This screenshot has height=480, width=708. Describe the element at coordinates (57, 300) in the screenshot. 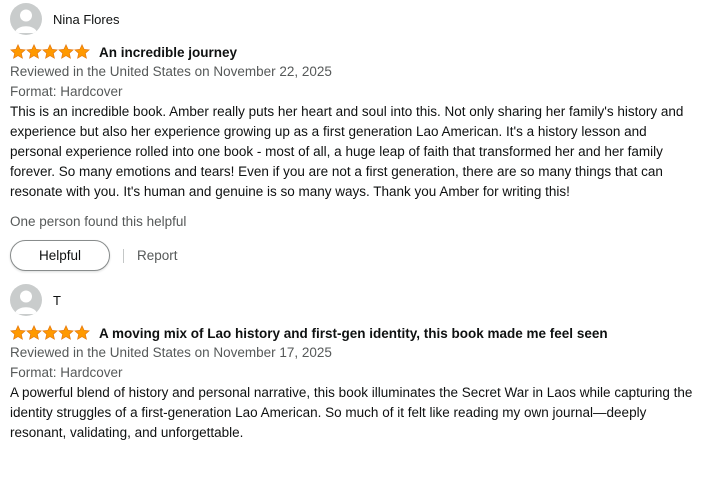

I see `reviewer-name: T` at that location.